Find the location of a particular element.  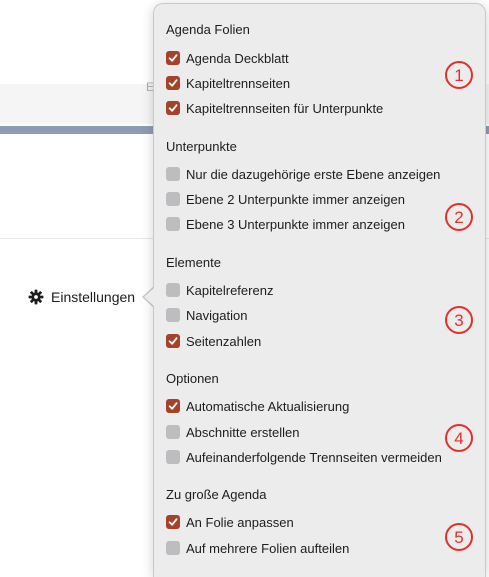

checkbox-label: Kapiteltrennseiten für Unterpunkte is located at coordinates (285, 108).